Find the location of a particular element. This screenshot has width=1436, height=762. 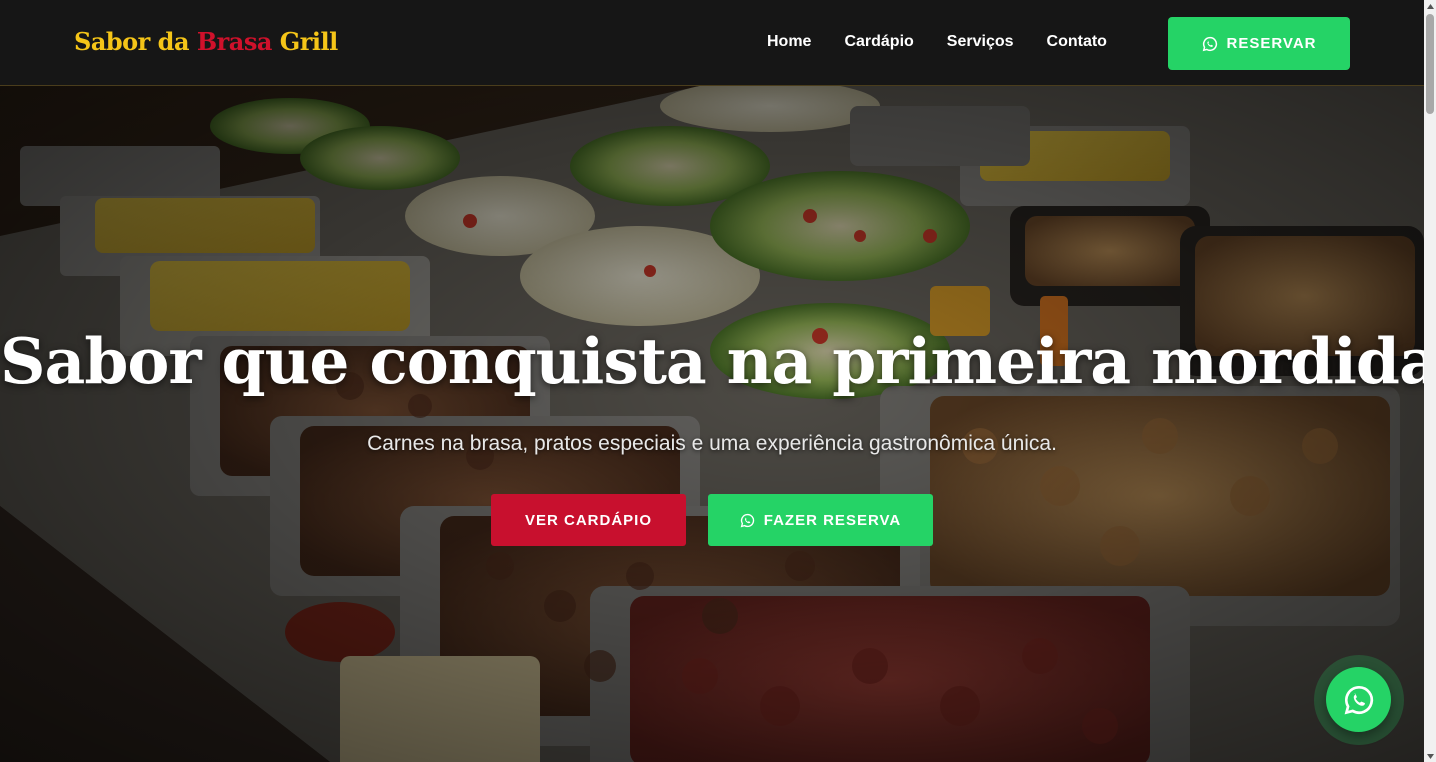

brand-name-part3: Grill is located at coordinates (305, 41).